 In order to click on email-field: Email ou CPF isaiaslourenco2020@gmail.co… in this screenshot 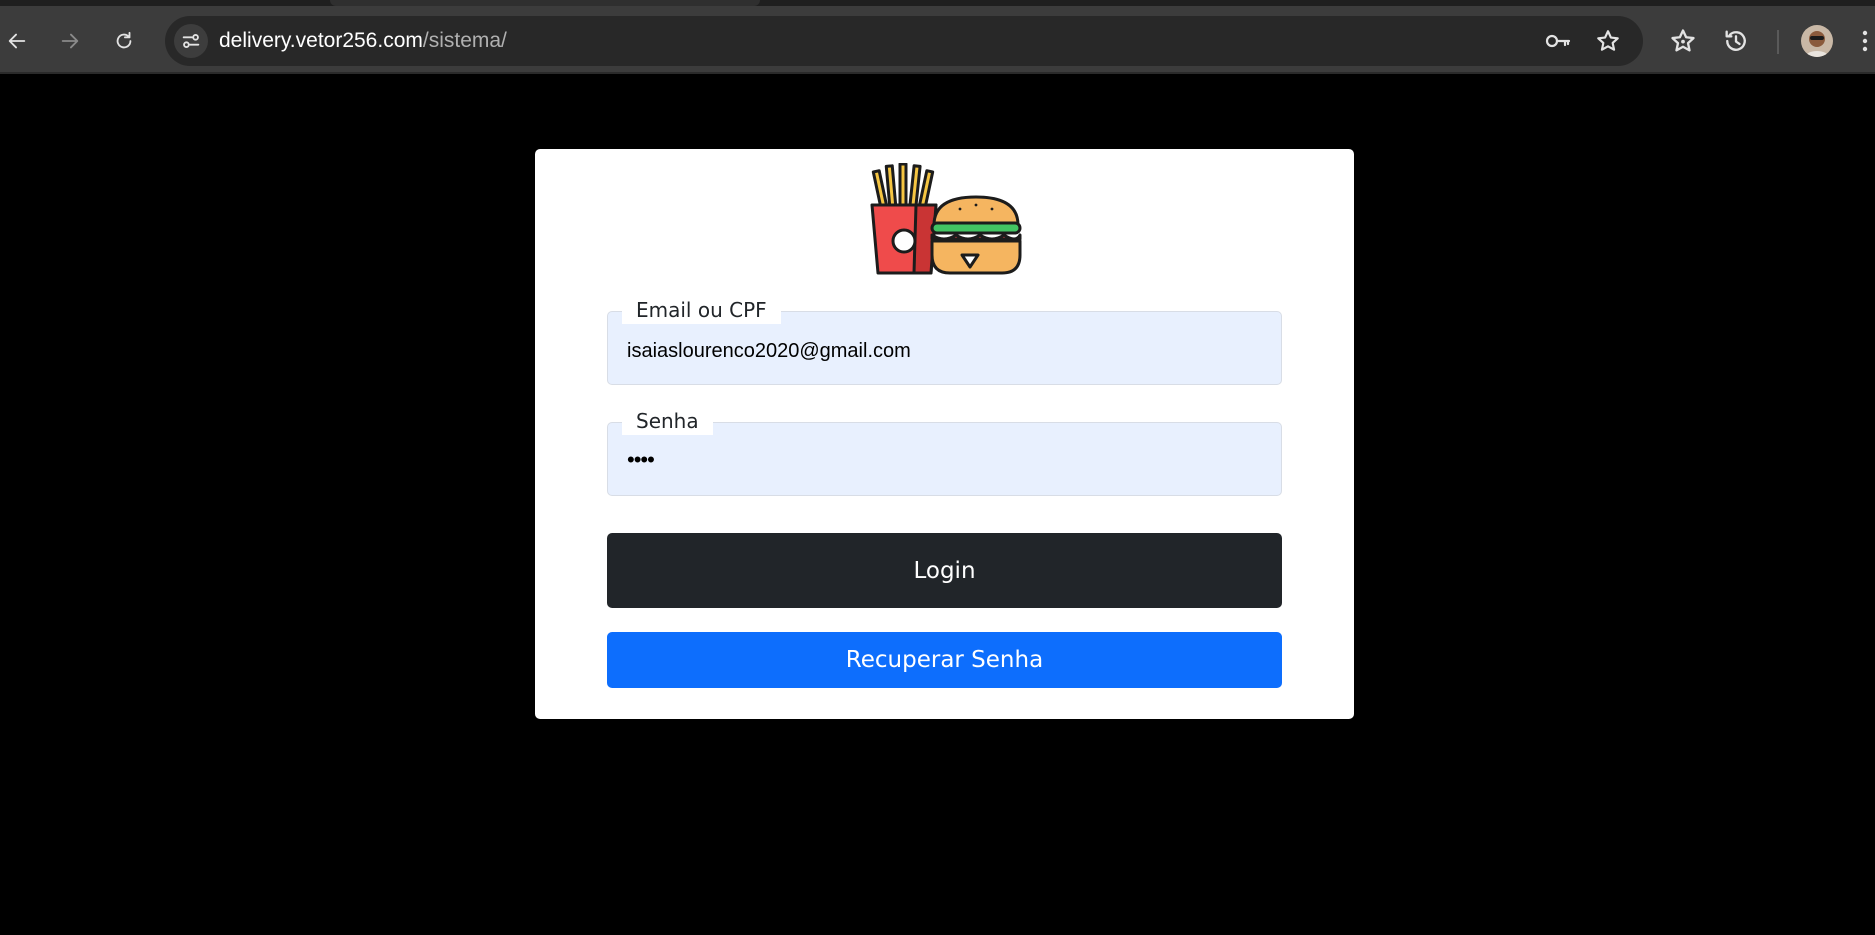, I will do `click(944, 340)`.